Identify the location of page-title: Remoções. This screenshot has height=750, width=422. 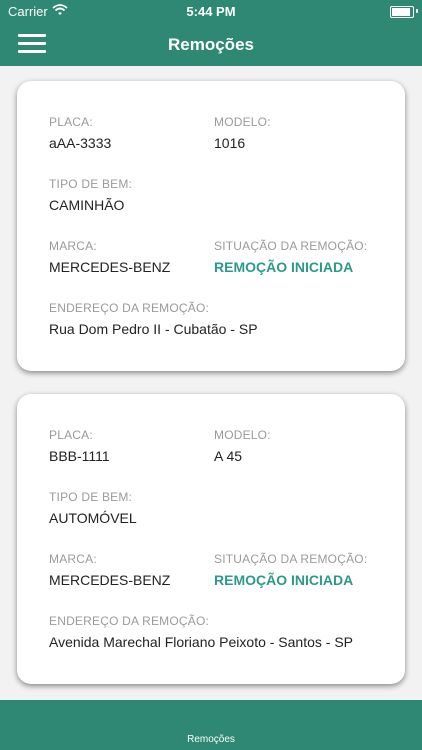
(211, 44).